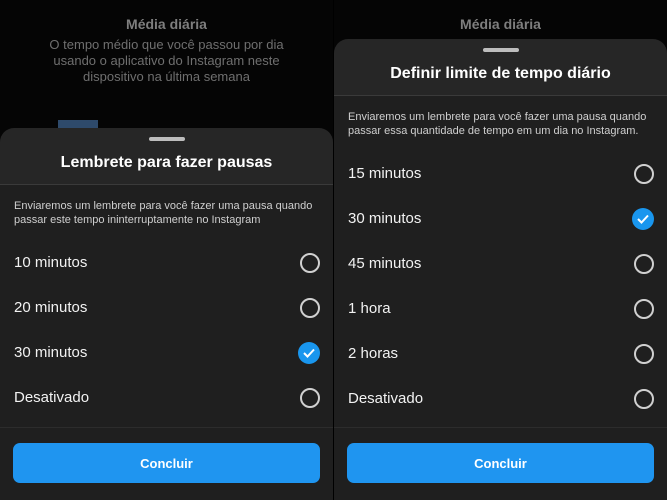 The height and width of the screenshot is (500, 667). Describe the element at coordinates (166, 262) in the screenshot. I see `option-10-minutos: 10 minutos` at that location.